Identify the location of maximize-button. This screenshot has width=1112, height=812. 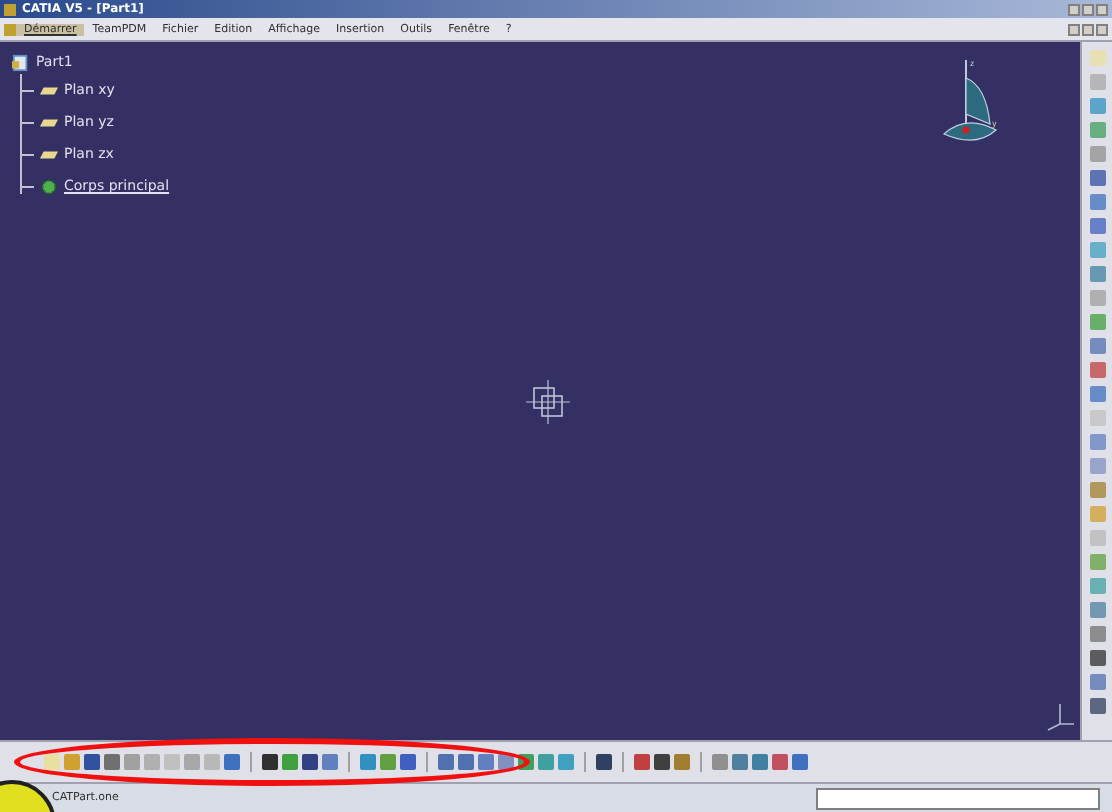
(1088, 9).